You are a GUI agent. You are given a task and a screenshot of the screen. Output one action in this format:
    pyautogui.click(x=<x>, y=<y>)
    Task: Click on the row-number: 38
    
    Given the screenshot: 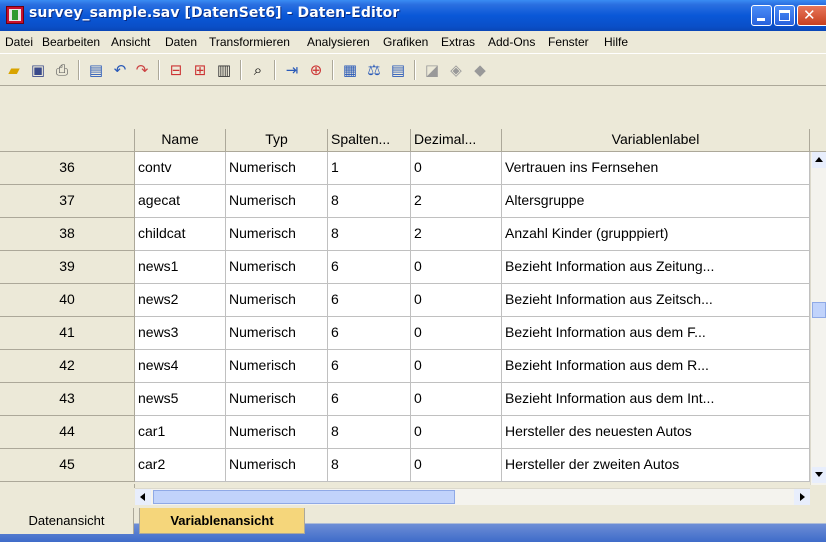 What is the action you would take?
    pyautogui.click(x=67, y=234)
    